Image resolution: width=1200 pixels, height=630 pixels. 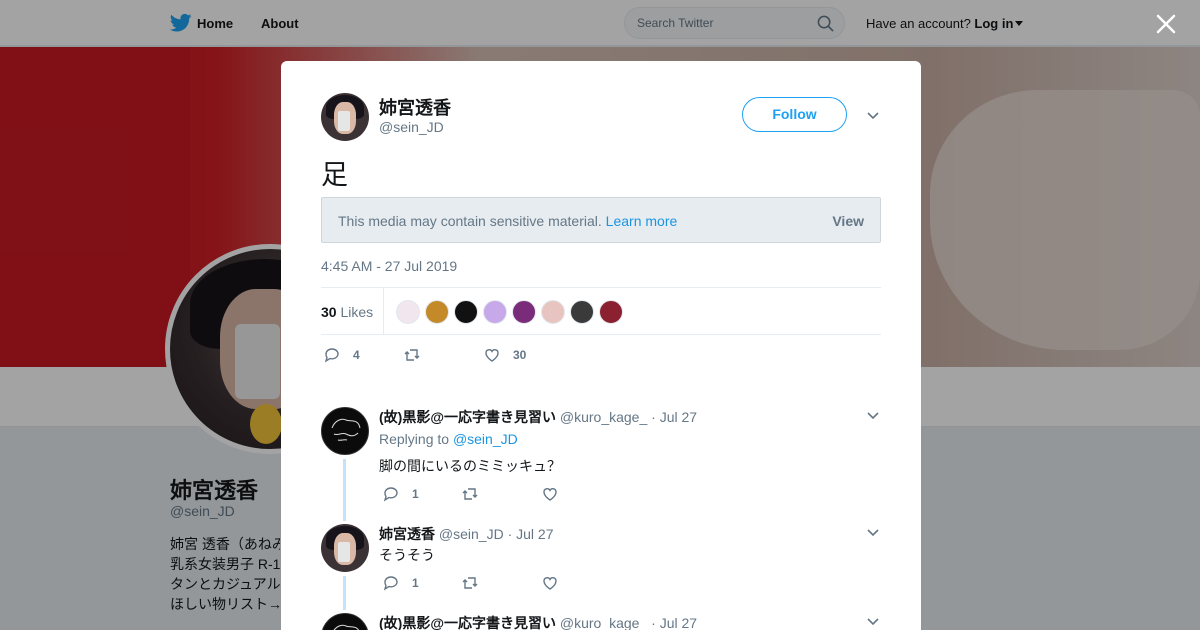 What do you see at coordinates (407, 534) in the screenshot?
I see `reply-author-name: 姉宮透香` at bounding box center [407, 534].